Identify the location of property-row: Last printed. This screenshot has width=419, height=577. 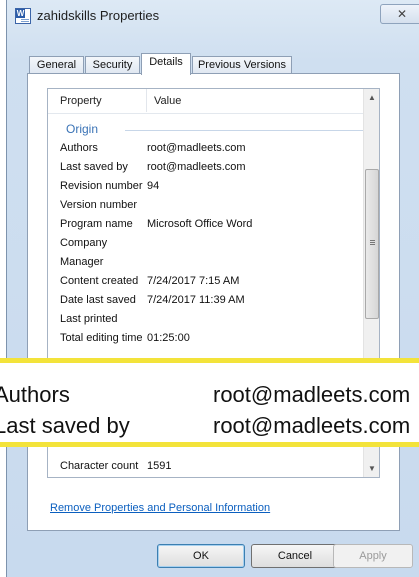
(205, 319).